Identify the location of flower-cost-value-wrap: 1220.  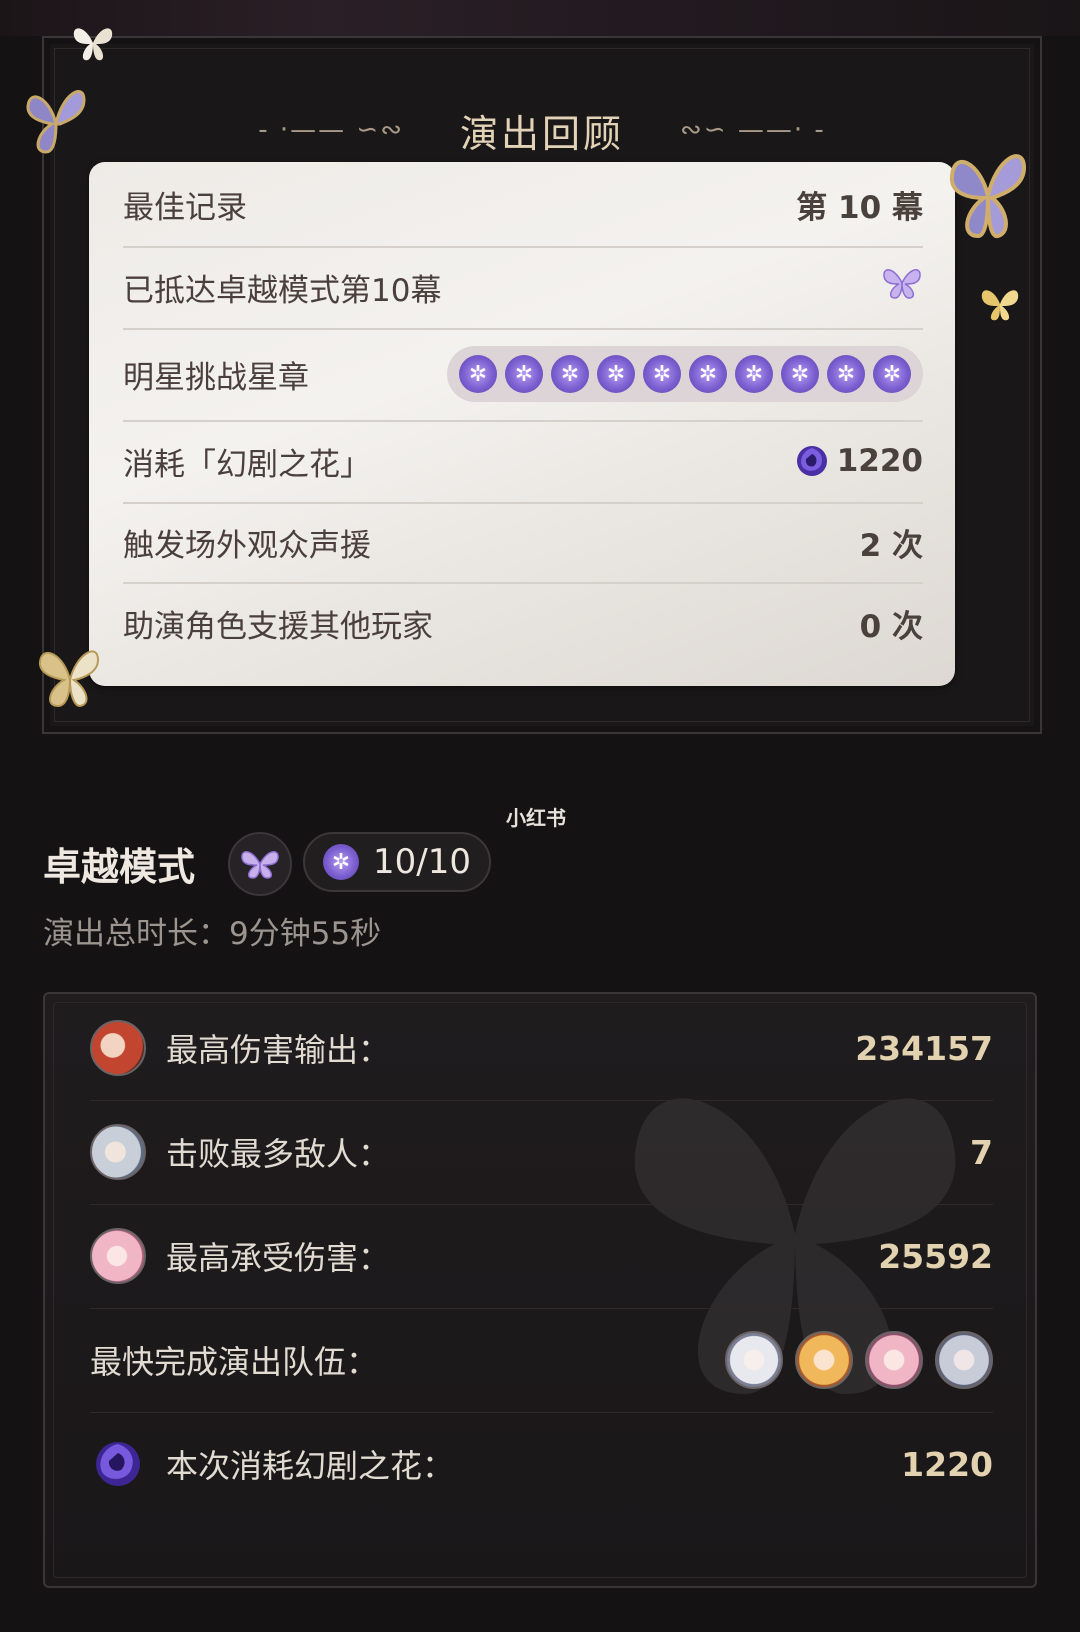
(858, 461).